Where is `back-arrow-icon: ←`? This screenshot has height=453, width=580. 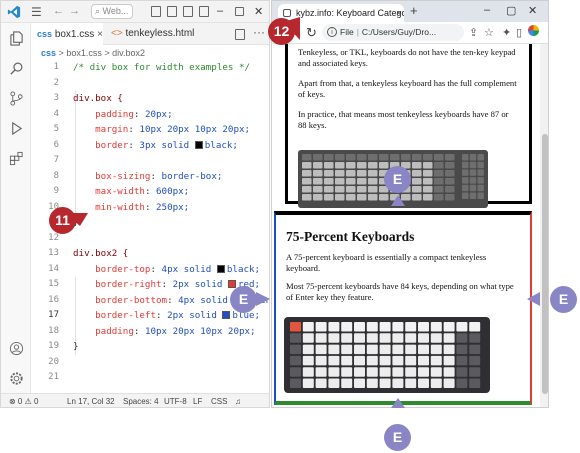 back-arrow-icon: ← is located at coordinates (58, 11).